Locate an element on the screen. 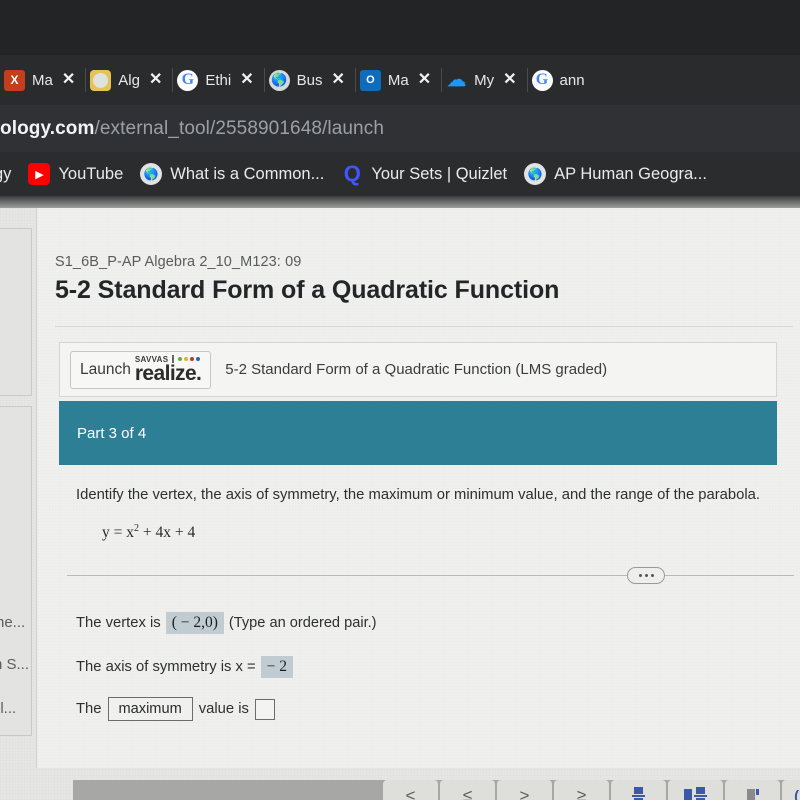 The image size is (800, 800). browser-tab-1: Alg ✕ is located at coordinates (129, 80).